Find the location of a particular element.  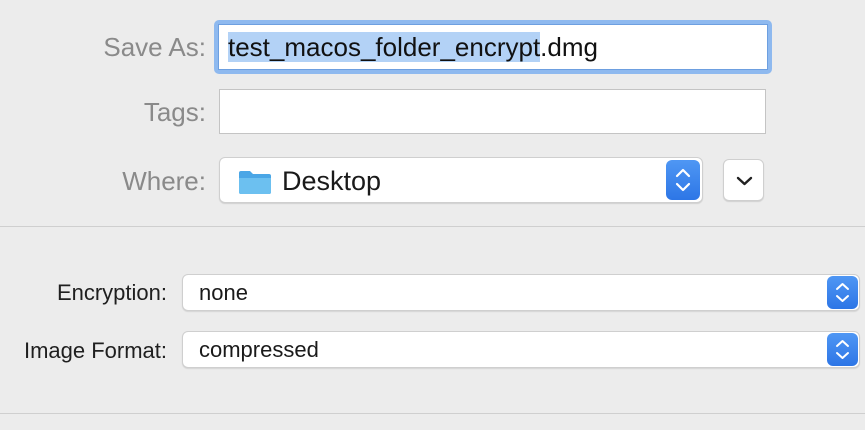

encryption-label: Encryption: is located at coordinates (111, 292).